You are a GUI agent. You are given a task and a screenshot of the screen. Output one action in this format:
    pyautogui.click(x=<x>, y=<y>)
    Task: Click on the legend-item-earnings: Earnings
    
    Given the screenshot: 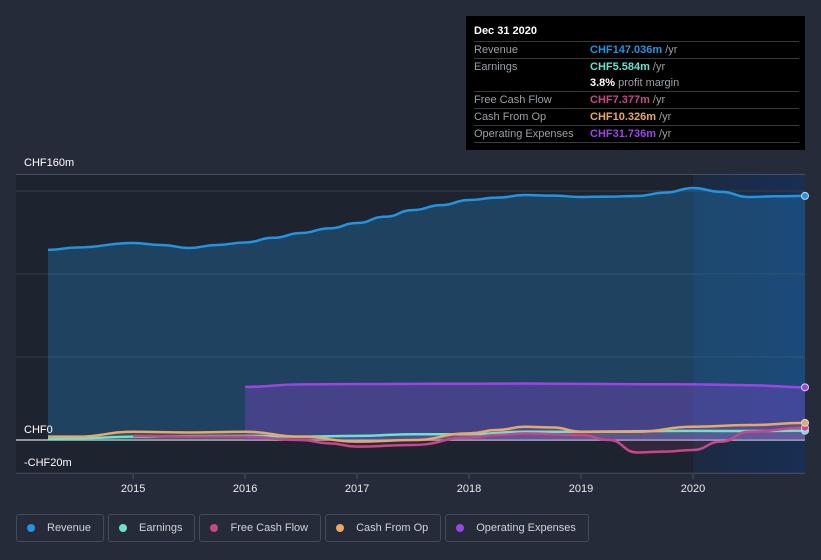 What is the action you would take?
    pyautogui.click(x=152, y=528)
    